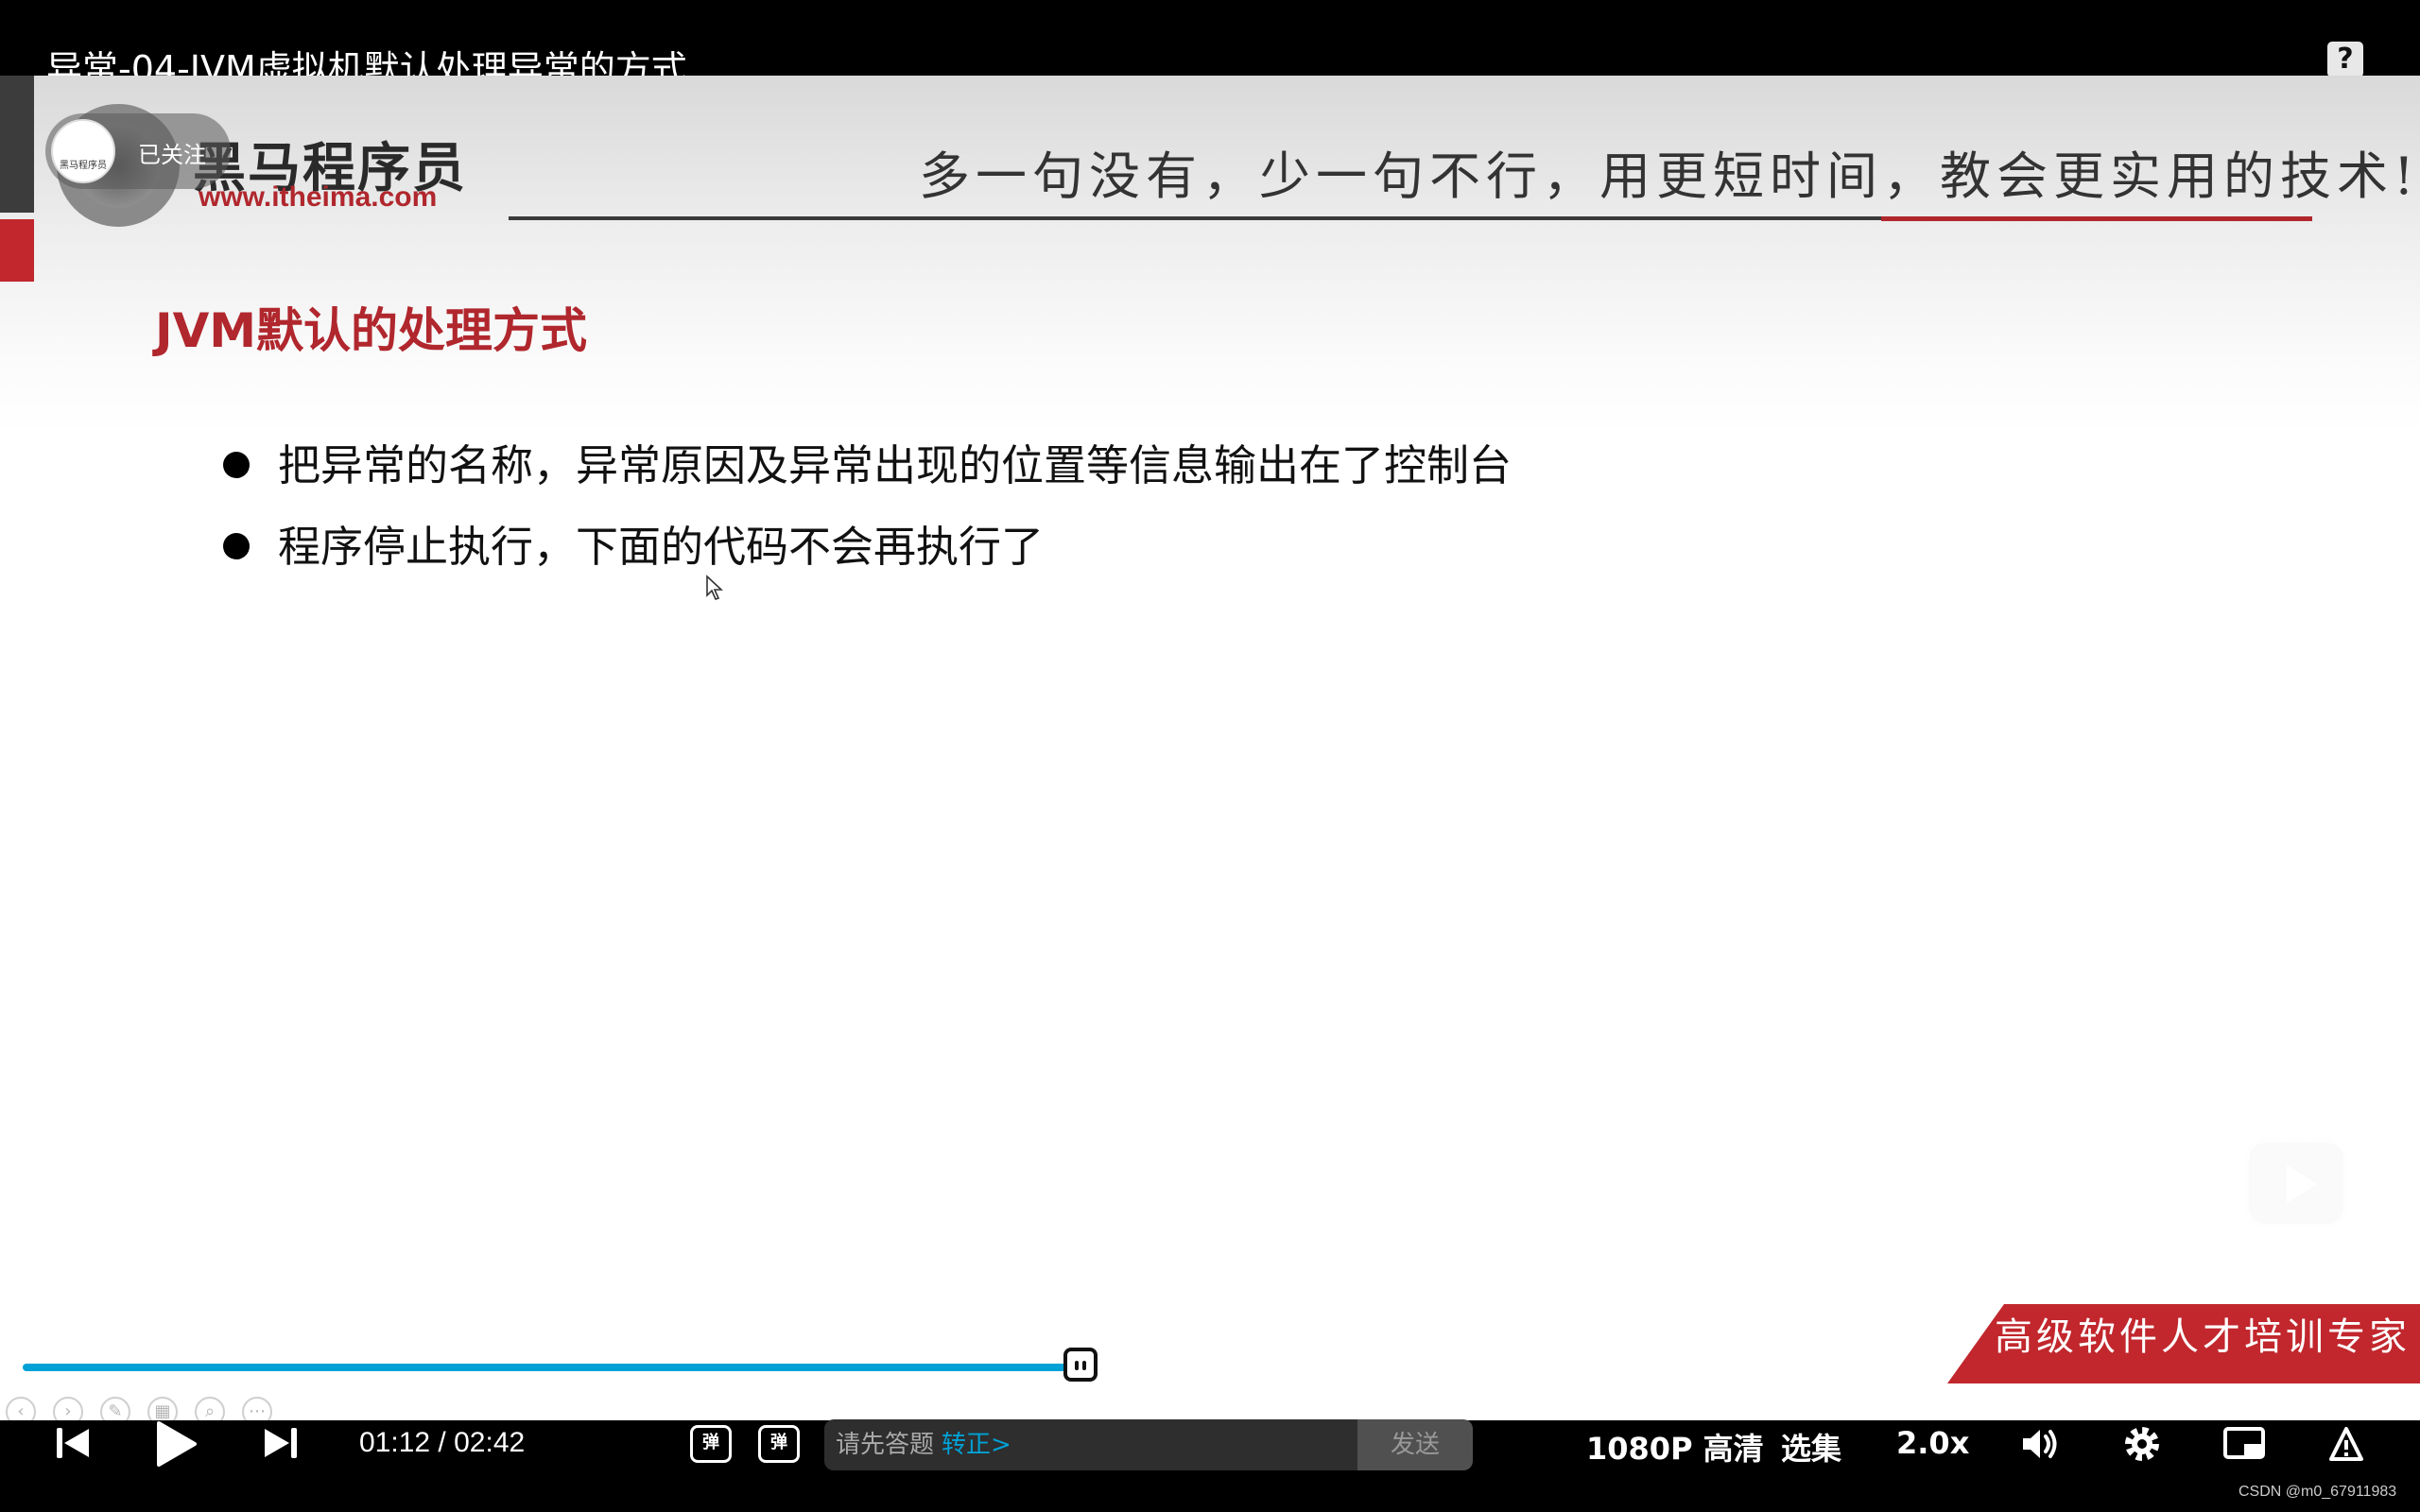 This screenshot has height=1512, width=2420. What do you see at coordinates (1090, 1444) in the screenshot?
I see `danmaku-input: 请先答题 转正>` at bounding box center [1090, 1444].